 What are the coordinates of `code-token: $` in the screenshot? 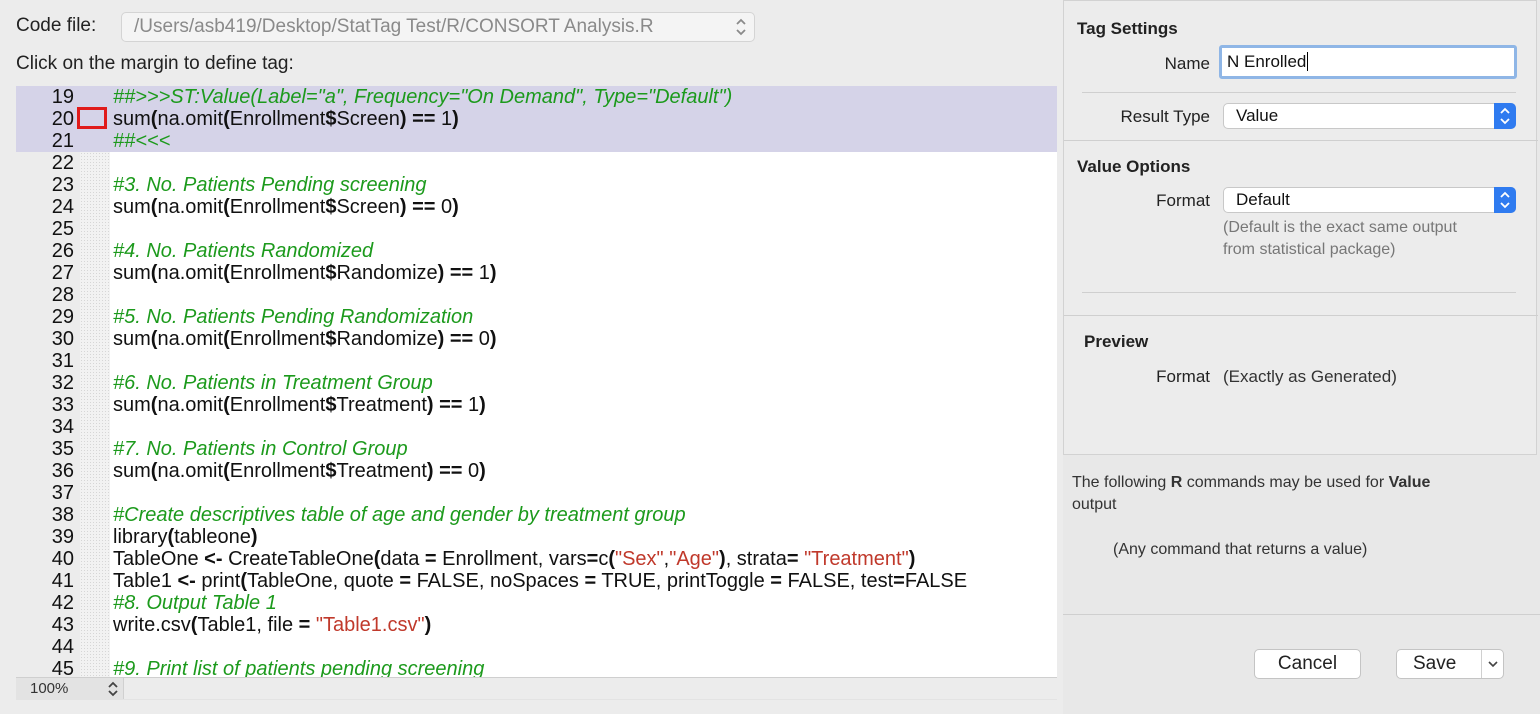 It's located at (331, 207).